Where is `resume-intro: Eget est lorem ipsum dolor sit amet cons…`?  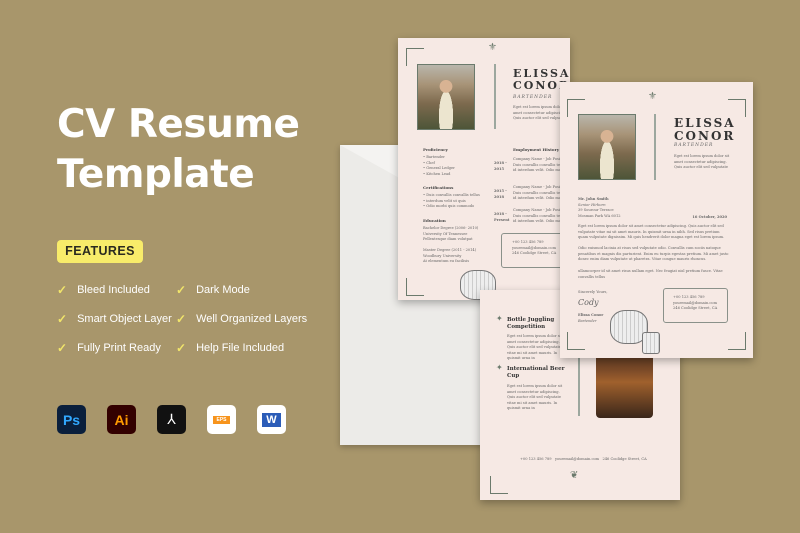
resume-intro: Eget est lorem ipsum dolor sit amet cons… is located at coordinates (702, 161).